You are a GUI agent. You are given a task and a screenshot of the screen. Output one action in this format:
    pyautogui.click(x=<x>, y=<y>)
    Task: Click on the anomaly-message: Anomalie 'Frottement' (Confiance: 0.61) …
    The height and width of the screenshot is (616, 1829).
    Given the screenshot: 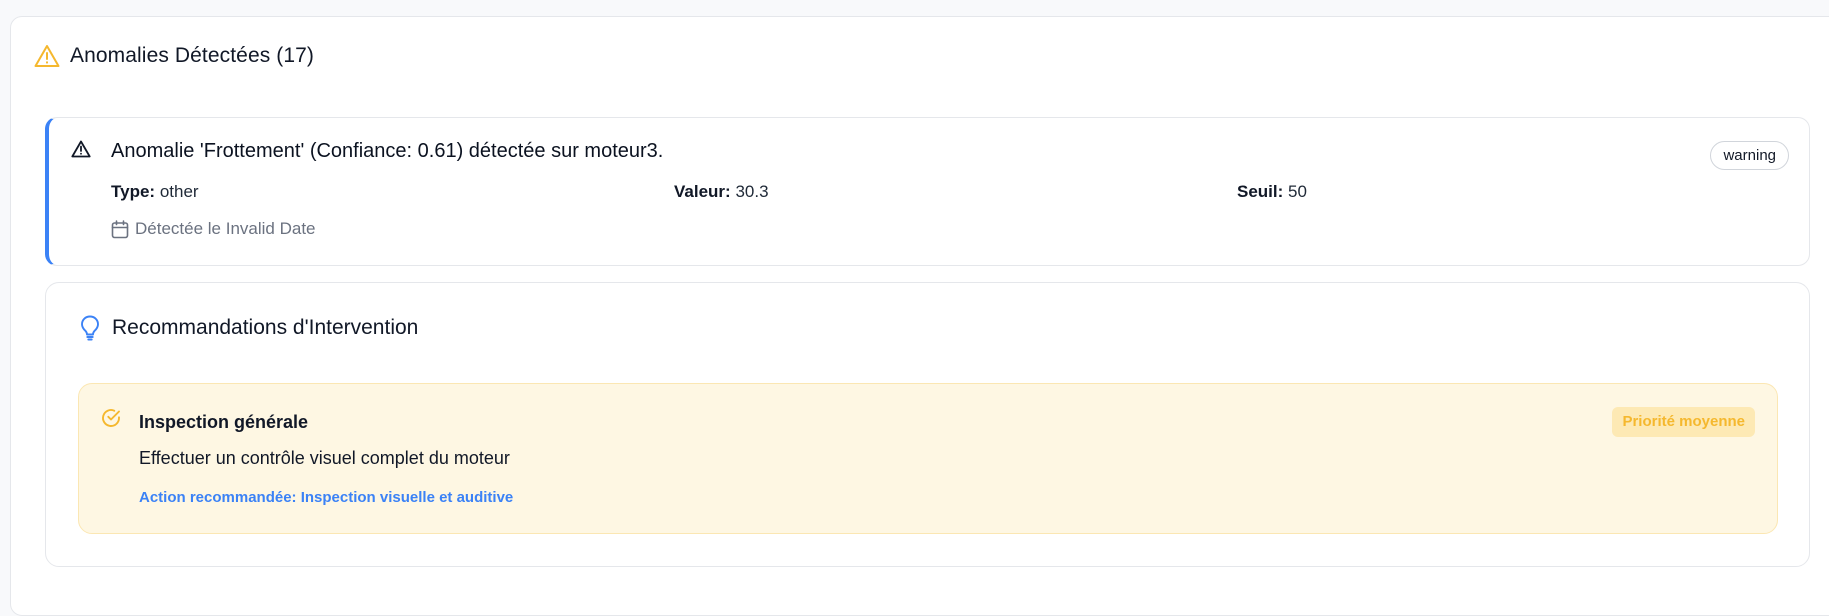 What is the action you would take?
    pyautogui.click(x=387, y=151)
    